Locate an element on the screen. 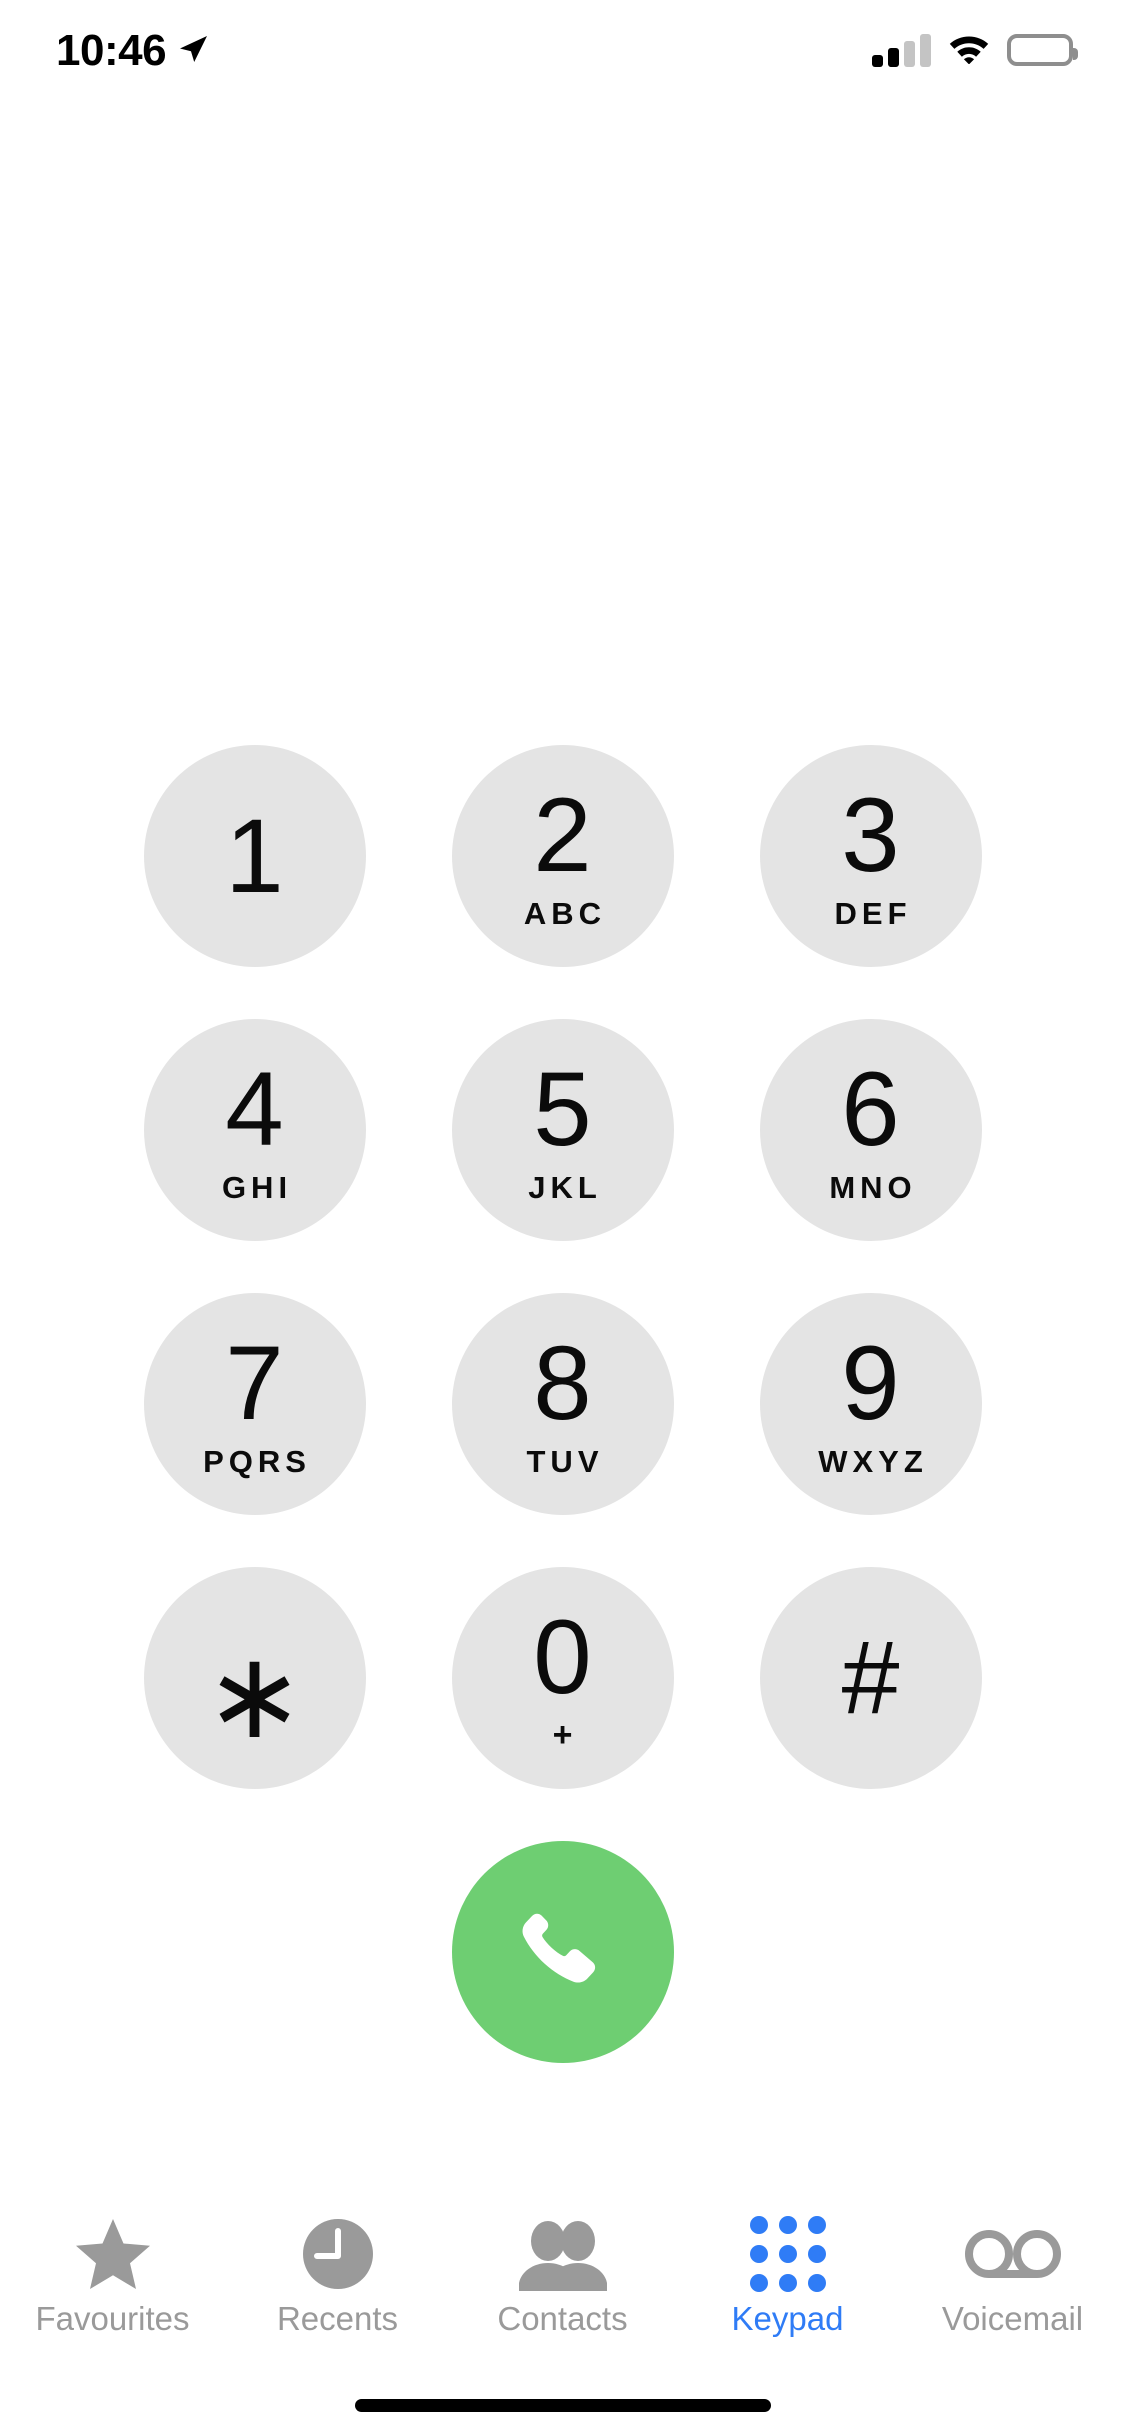 The height and width of the screenshot is (2436, 1125). asterisk-icon: ∗ is located at coordinates (254, 1696).